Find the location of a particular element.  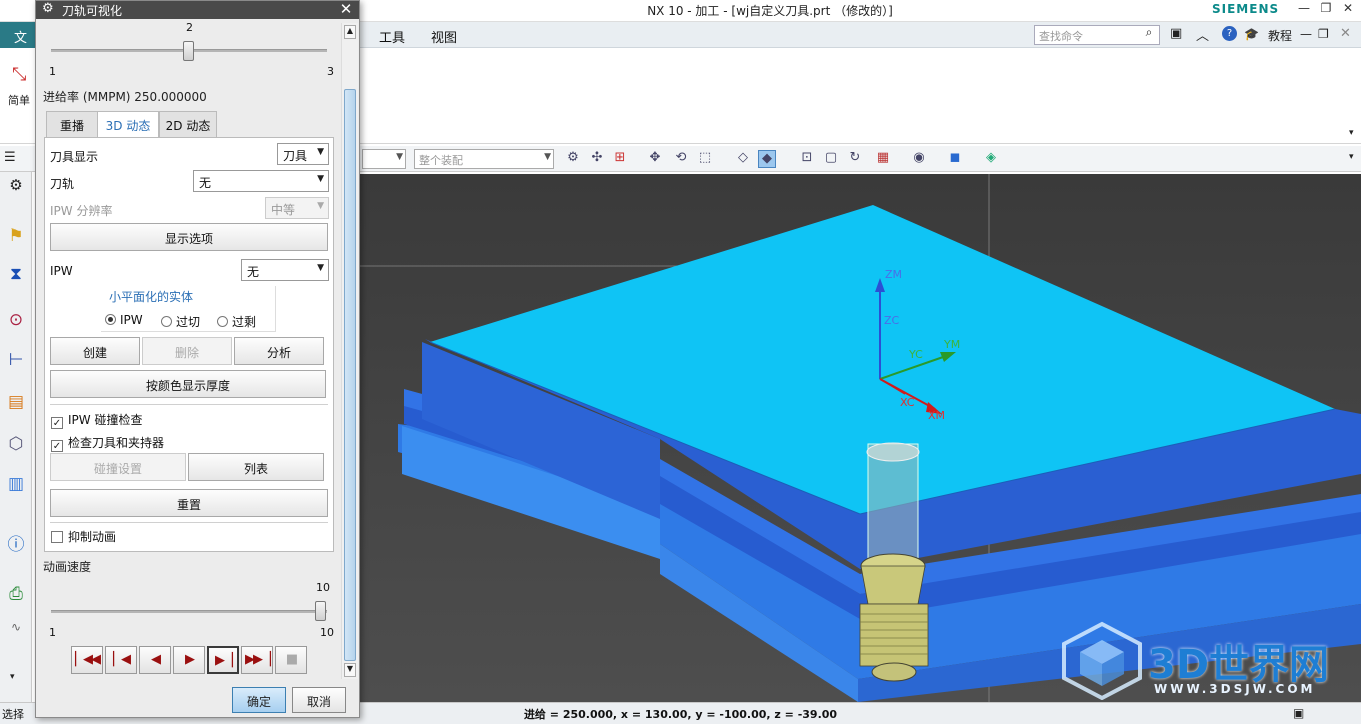

reset-button: 重置 is located at coordinates (189, 503).